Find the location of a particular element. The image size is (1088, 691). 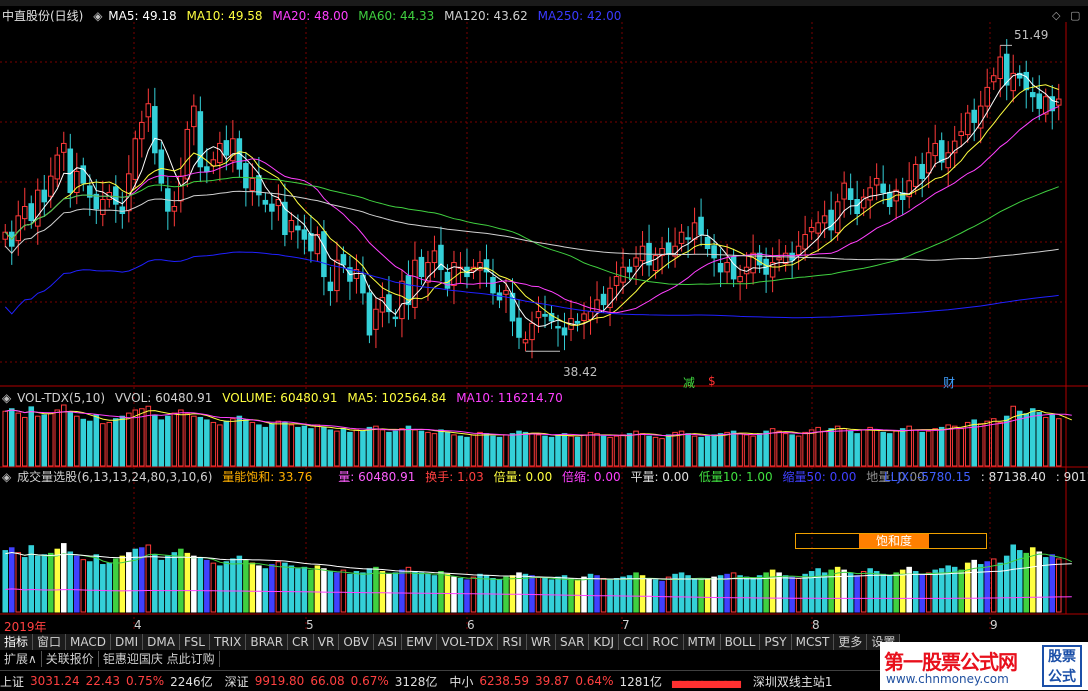

vol-ma10-label: MA10: 116214.70 is located at coordinates (509, 398).